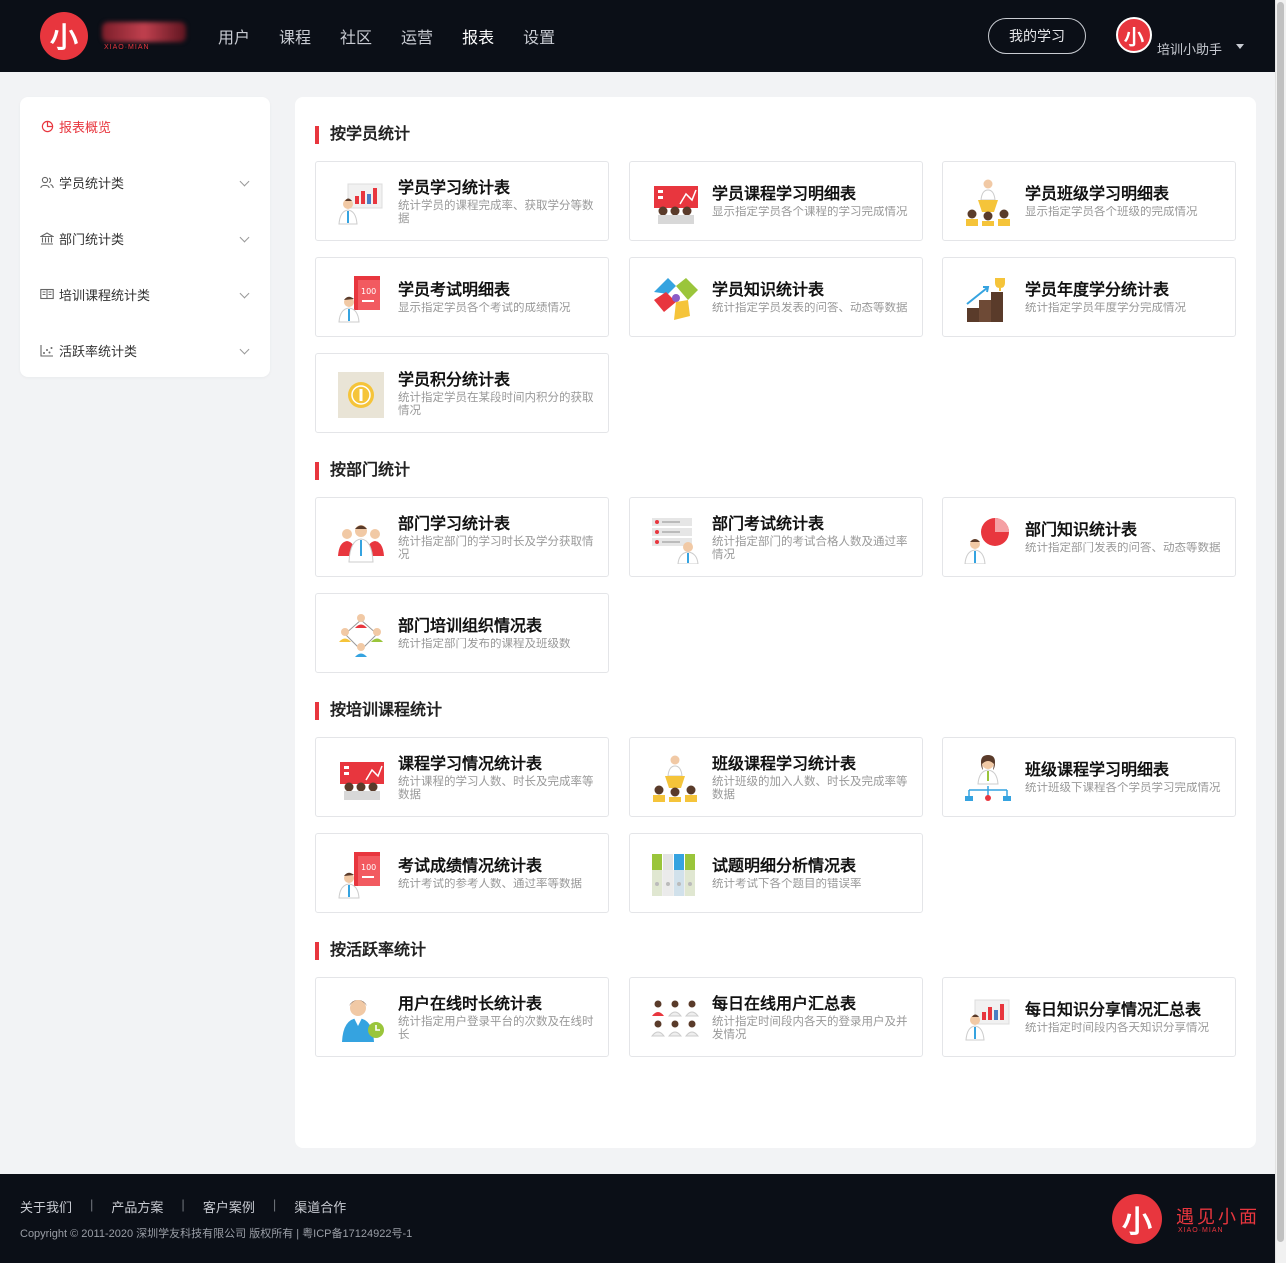 The width and height of the screenshot is (1286, 1263). I want to click on nav-community: 社区, so click(356, 36).